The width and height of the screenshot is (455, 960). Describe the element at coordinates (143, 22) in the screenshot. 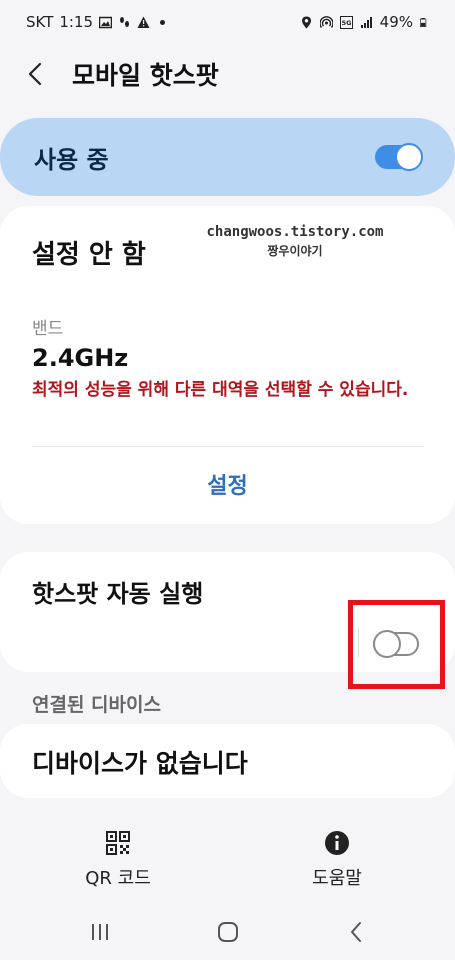

I see `warning-icon` at that location.